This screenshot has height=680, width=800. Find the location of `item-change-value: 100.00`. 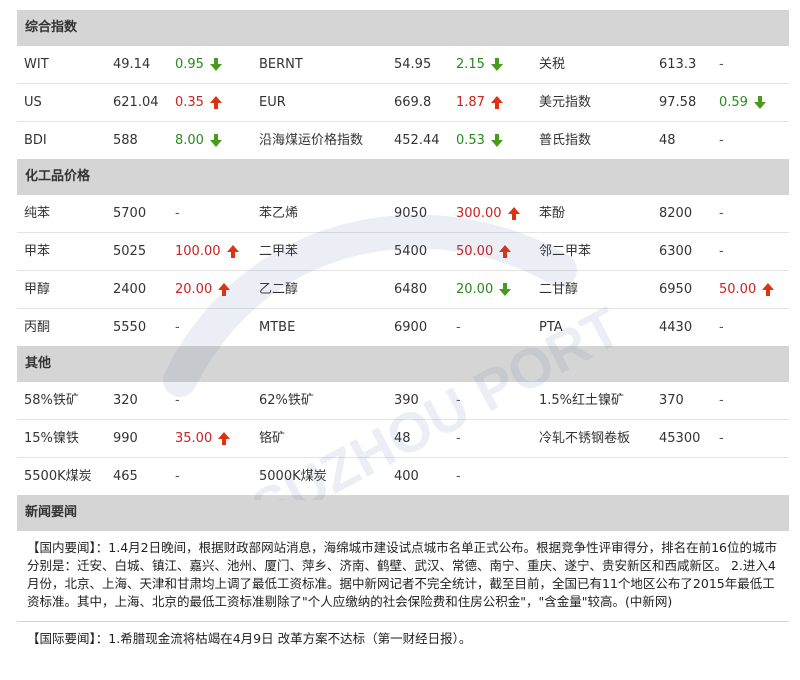

item-change-value: 100.00 is located at coordinates (198, 251).